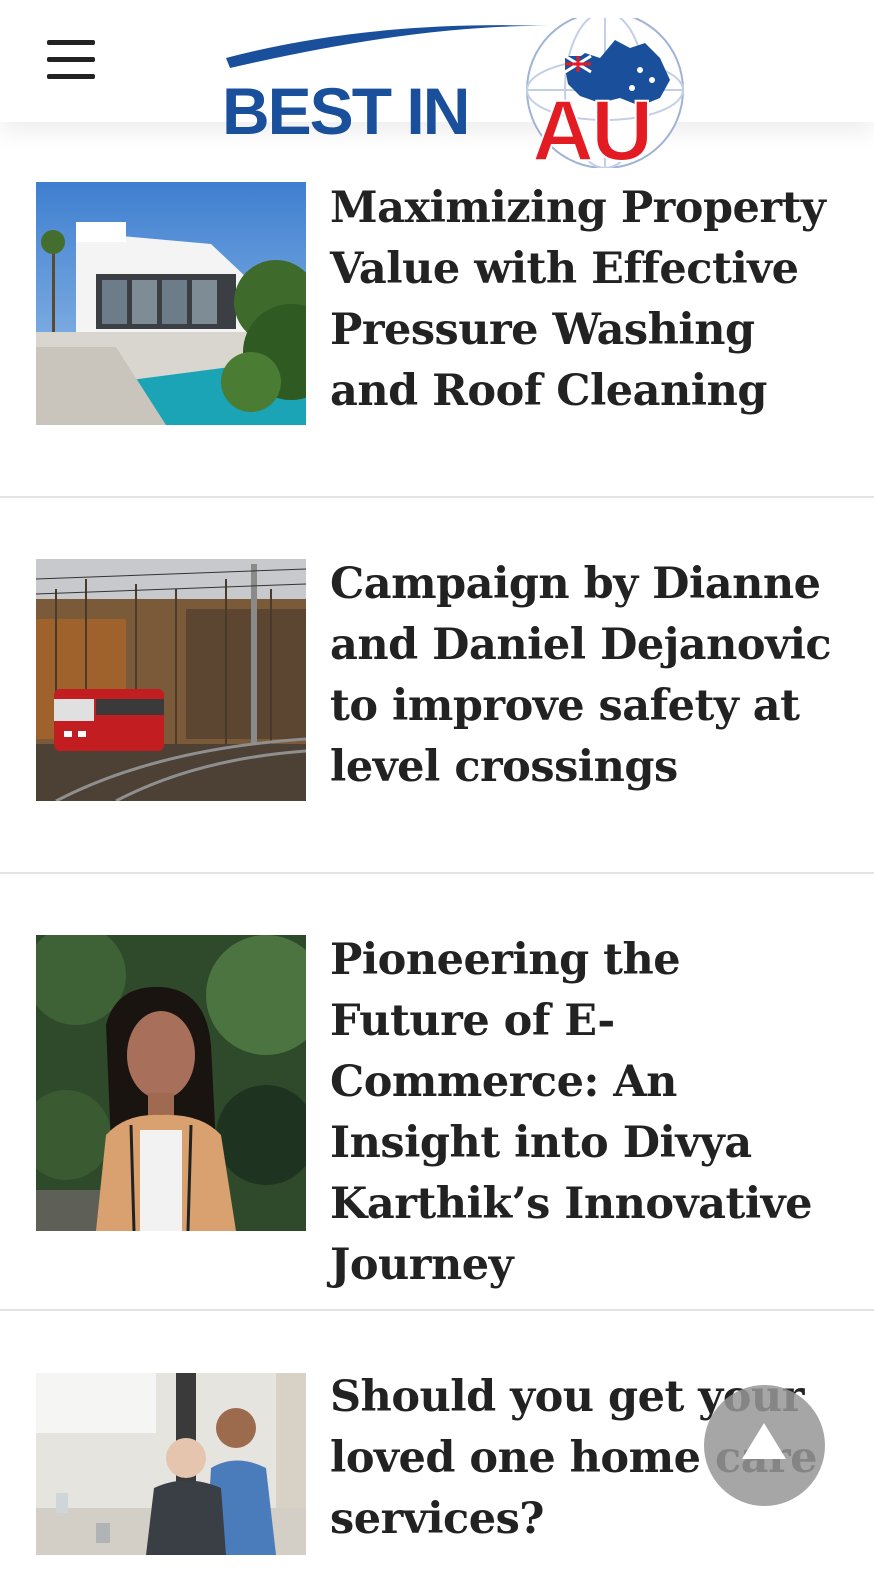  What do you see at coordinates (171, 1083) in the screenshot?
I see `article-thumbnail-woman` at bounding box center [171, 1083].